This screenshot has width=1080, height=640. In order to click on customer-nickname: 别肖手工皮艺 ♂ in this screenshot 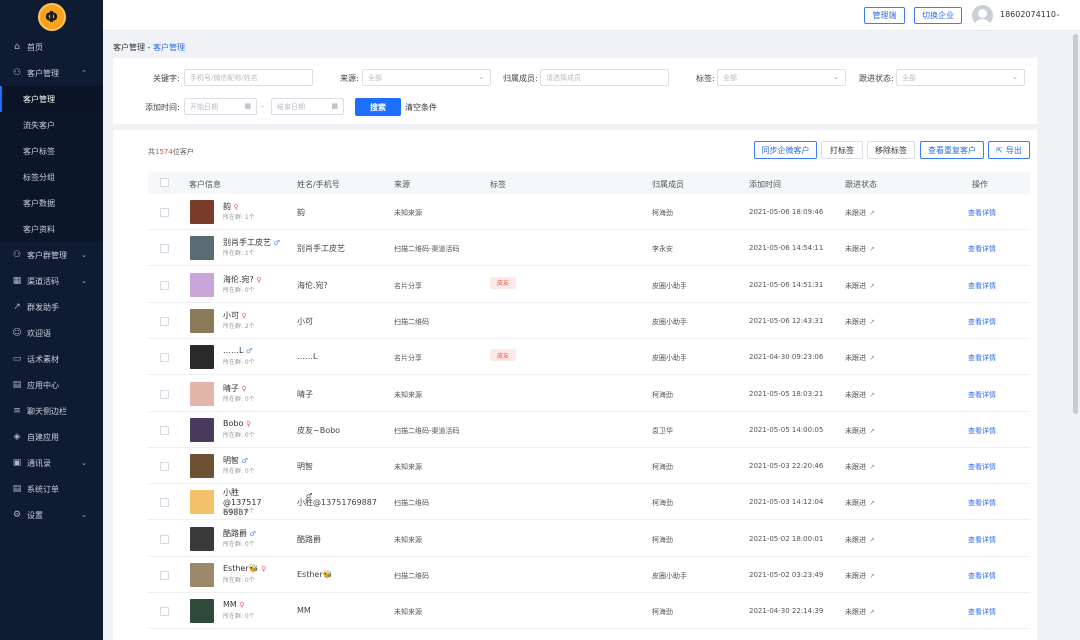, I will do `click(251, 242)`.